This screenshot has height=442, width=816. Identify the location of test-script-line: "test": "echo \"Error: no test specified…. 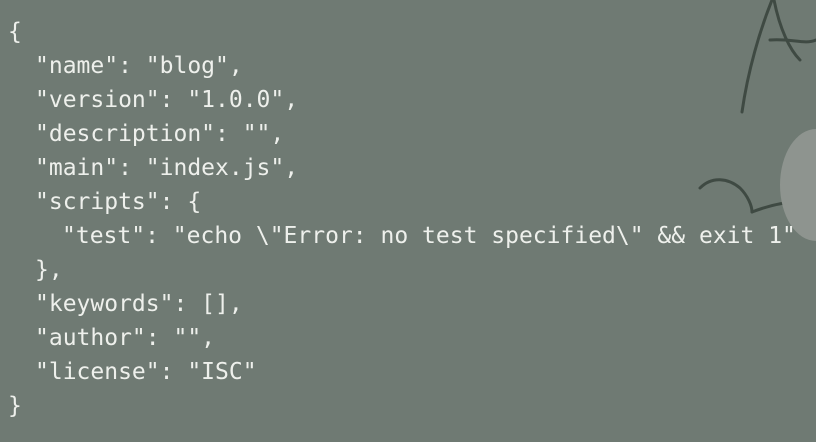
(429, 236).